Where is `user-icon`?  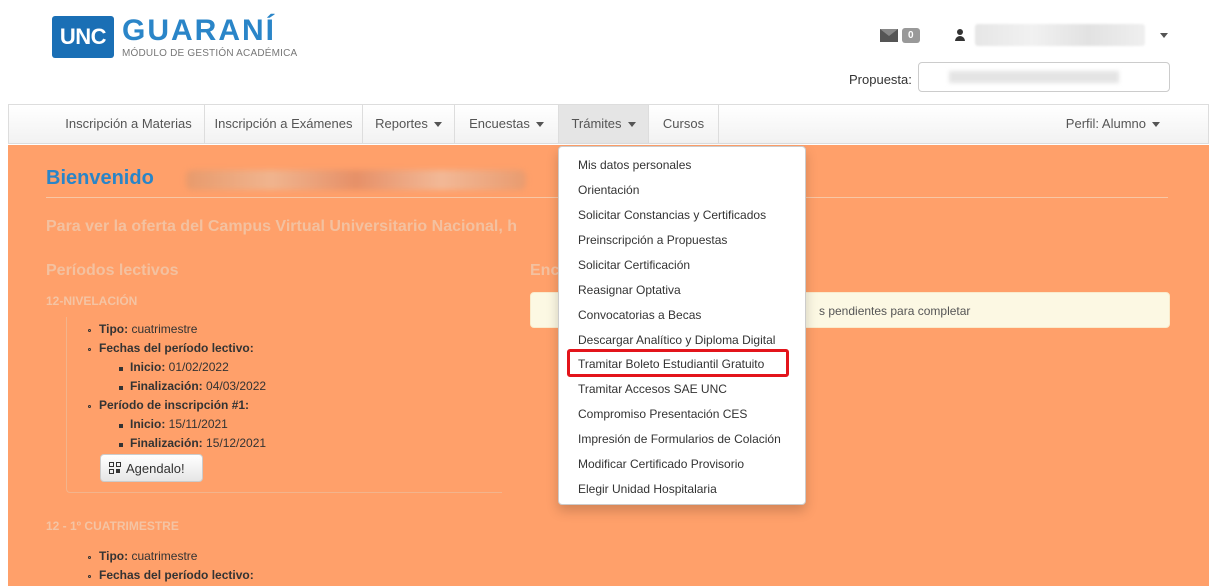 user-icon is located at coordinates (960, 35).